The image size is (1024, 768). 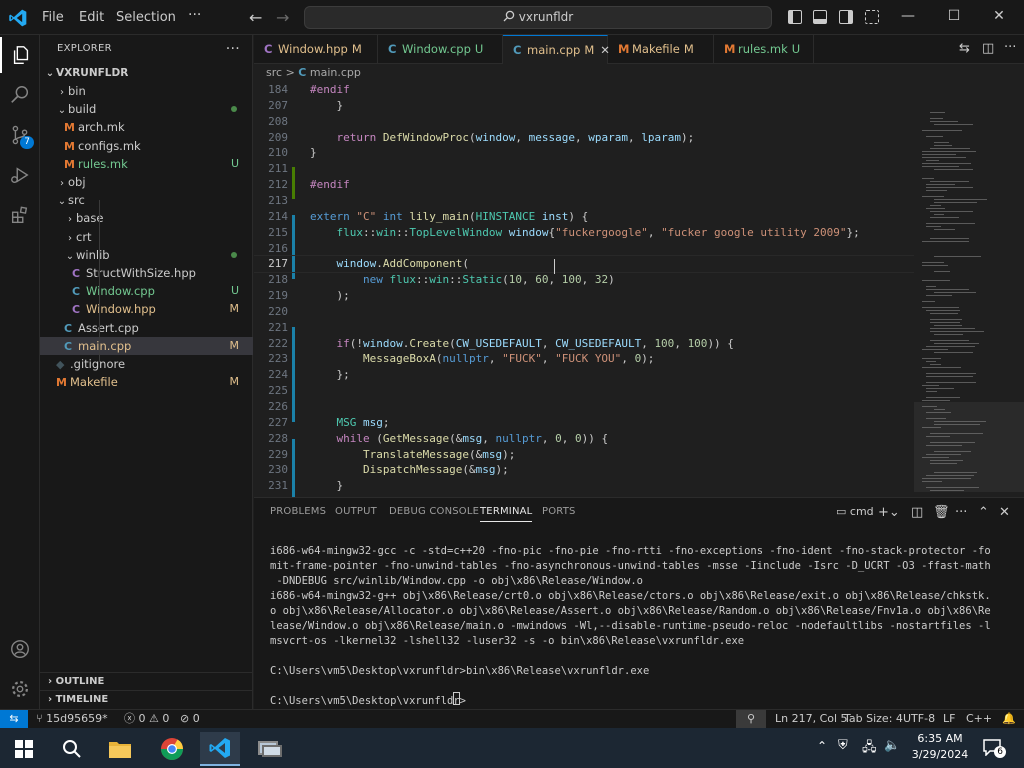 I want to click on menu-selection: Selection, so click(x=146, y=17).